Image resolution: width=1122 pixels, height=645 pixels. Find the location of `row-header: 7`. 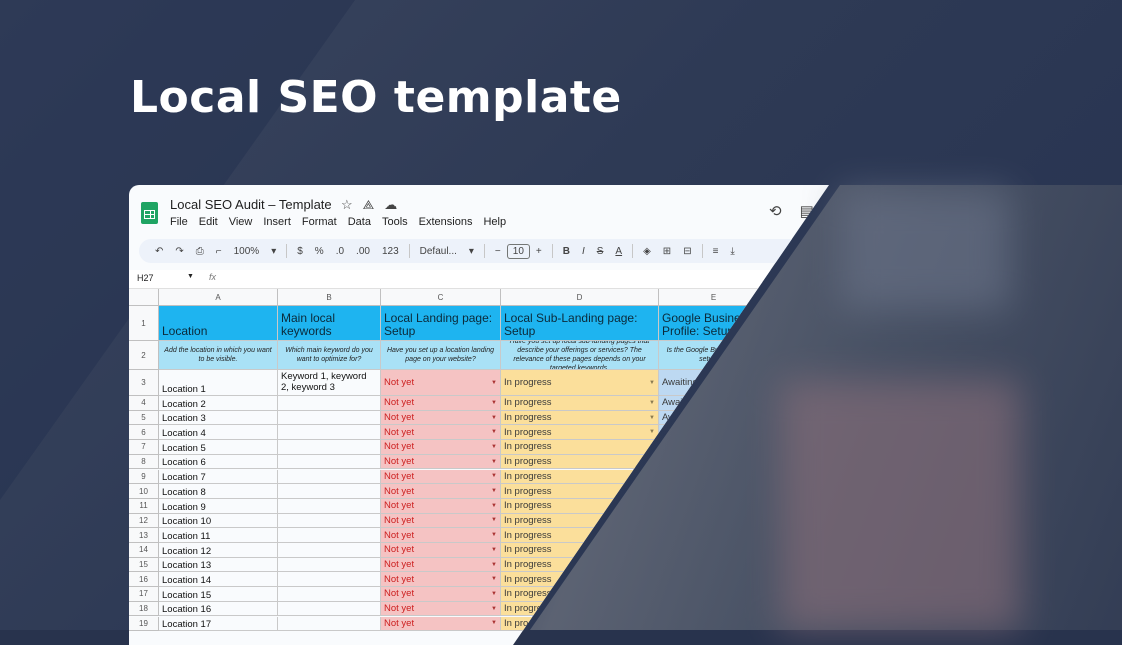

row-header: 7 is located at coordinates (144, 447).